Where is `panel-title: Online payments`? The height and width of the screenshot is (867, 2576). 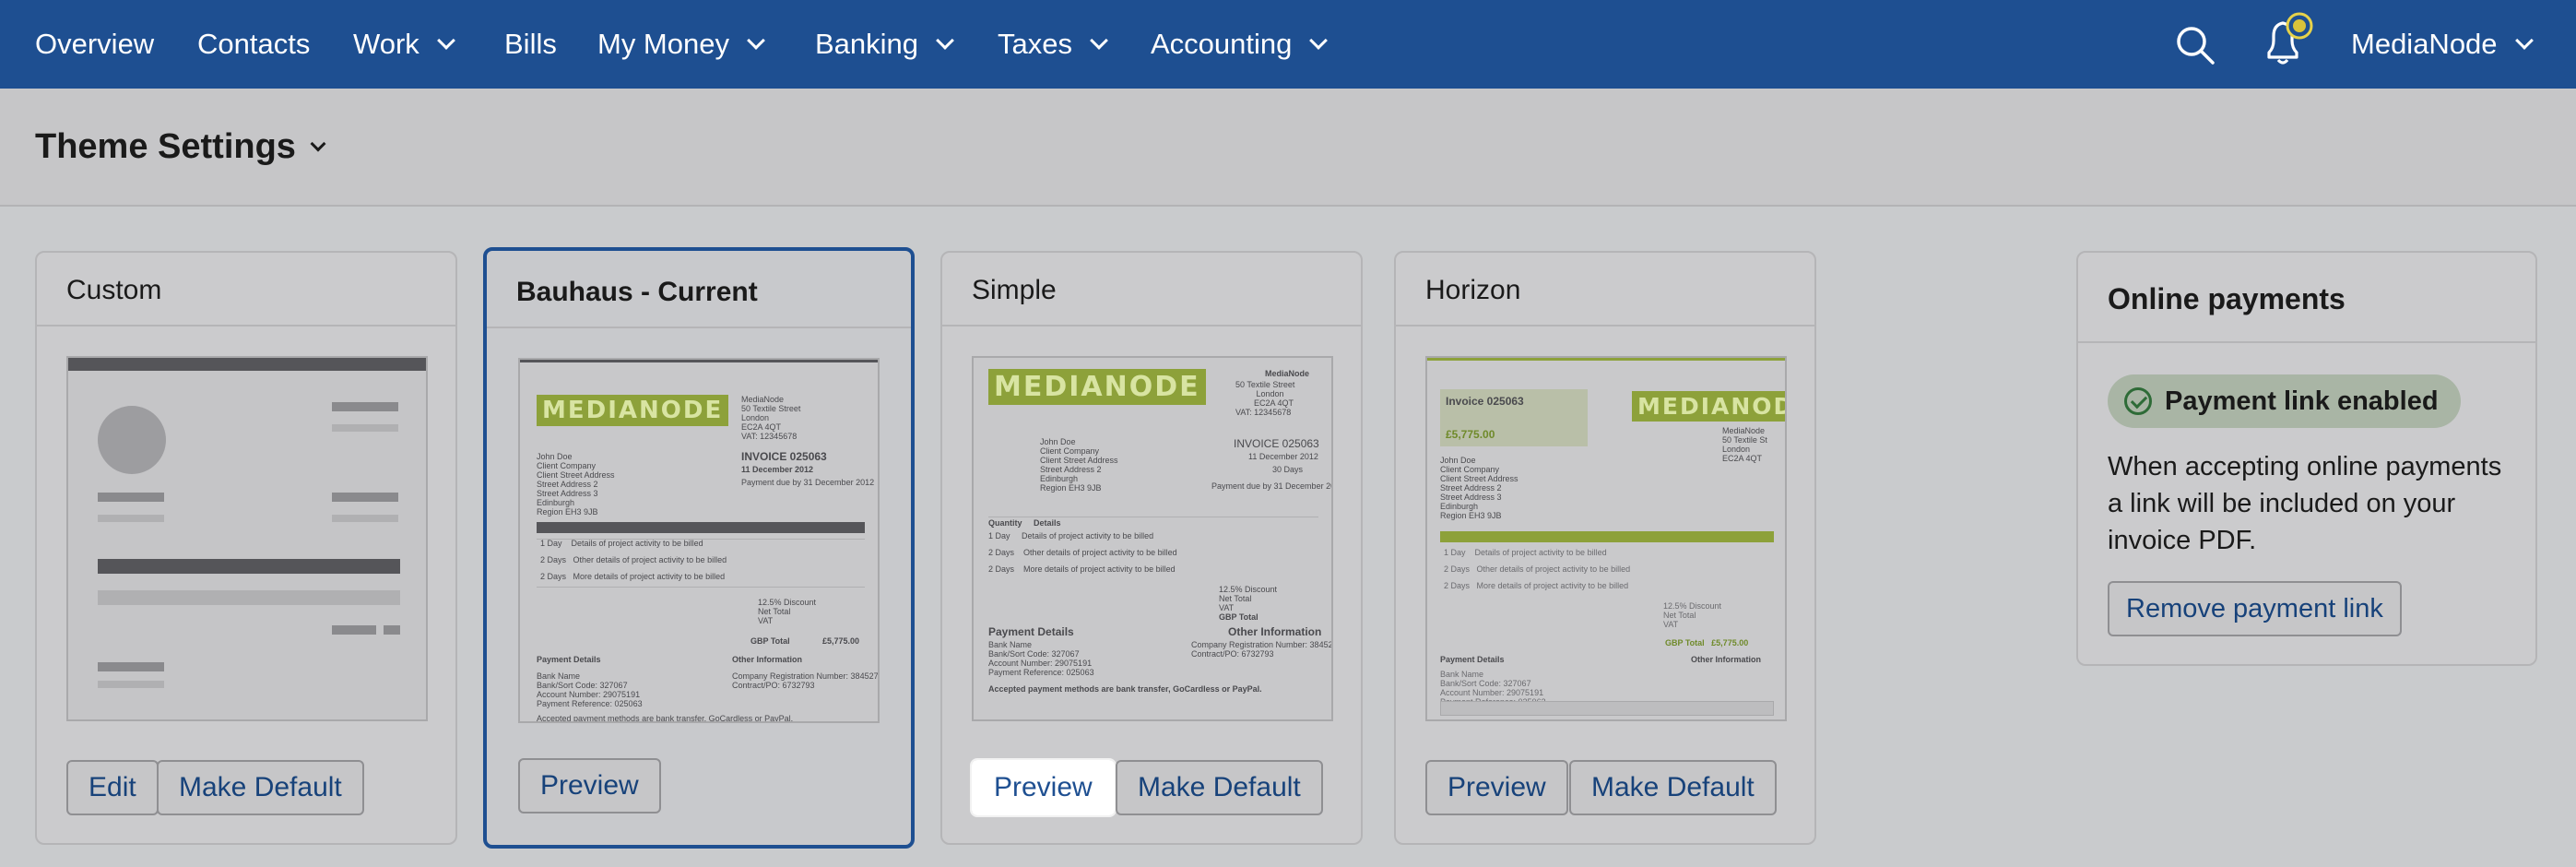 panel-title: Online payments is located at coordinates (2227, 298).